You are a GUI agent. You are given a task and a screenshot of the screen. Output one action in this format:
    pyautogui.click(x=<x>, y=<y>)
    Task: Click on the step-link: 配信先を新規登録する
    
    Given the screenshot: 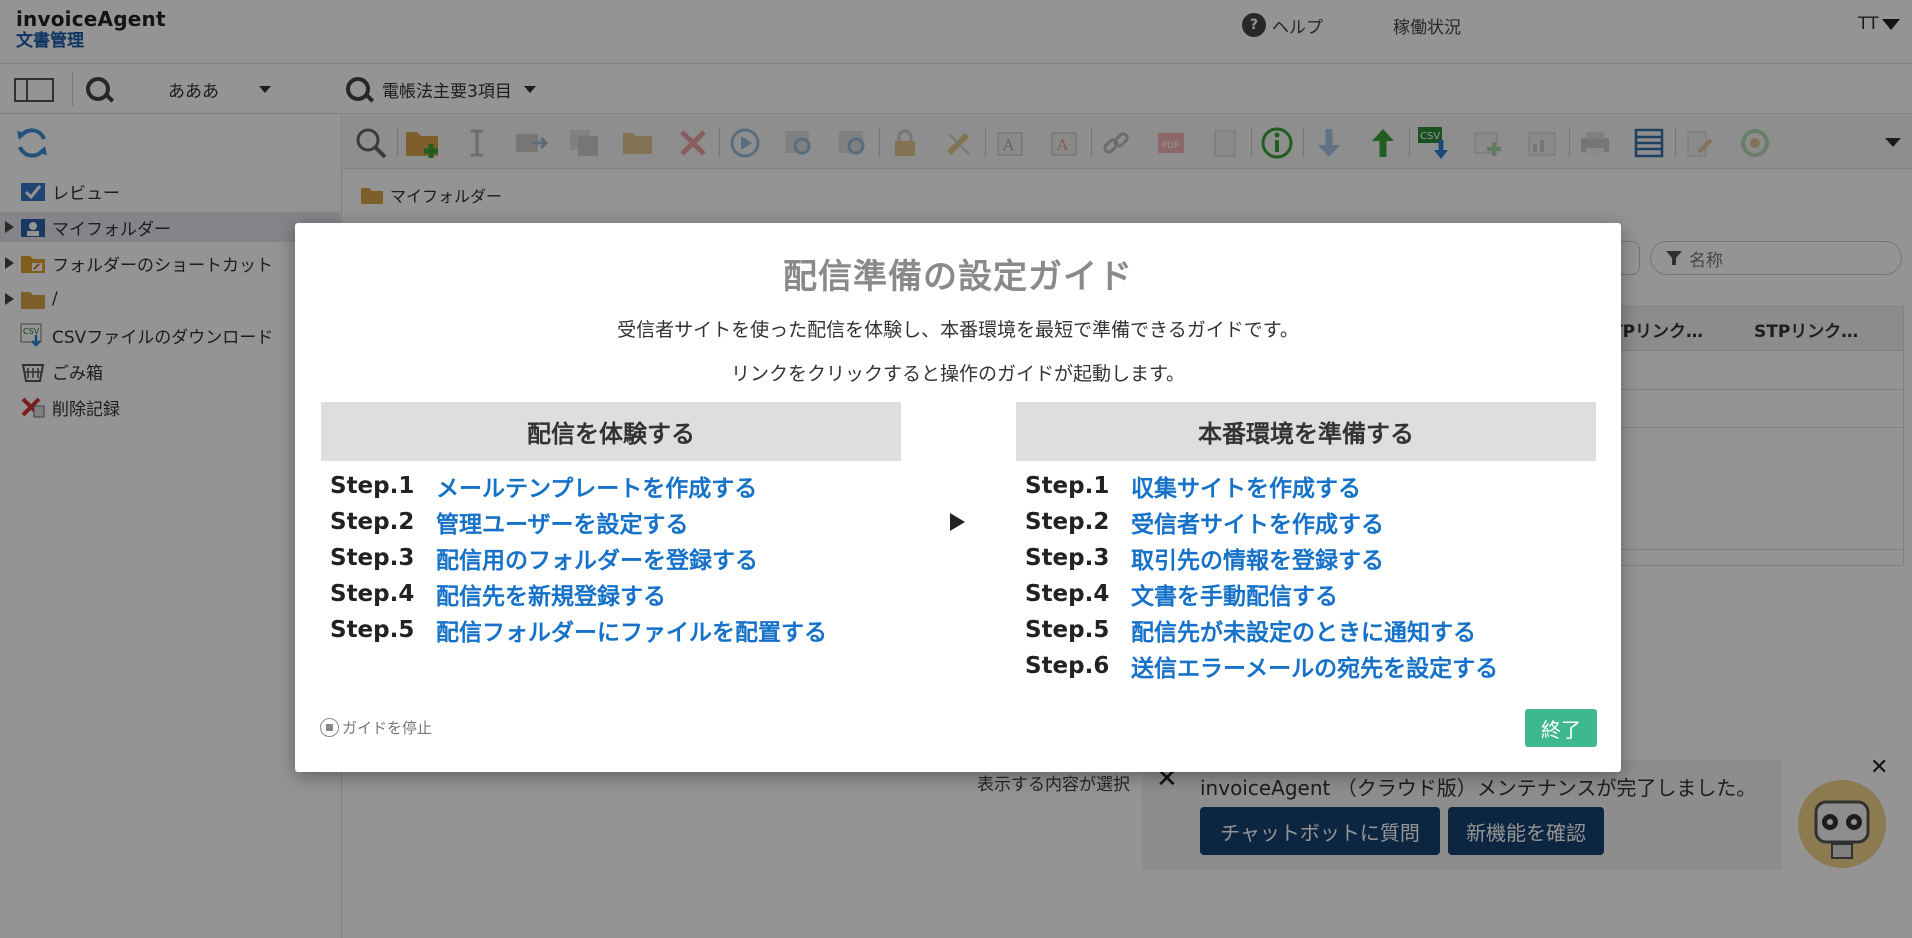 What is the action you would take?
    pyautogui.click(x=551, y=594)
    